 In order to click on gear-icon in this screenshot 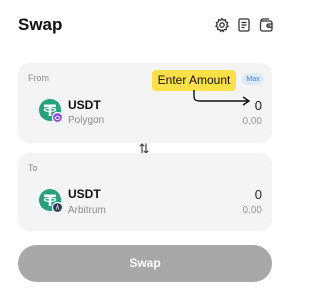, I will do `click(222, 25)`.